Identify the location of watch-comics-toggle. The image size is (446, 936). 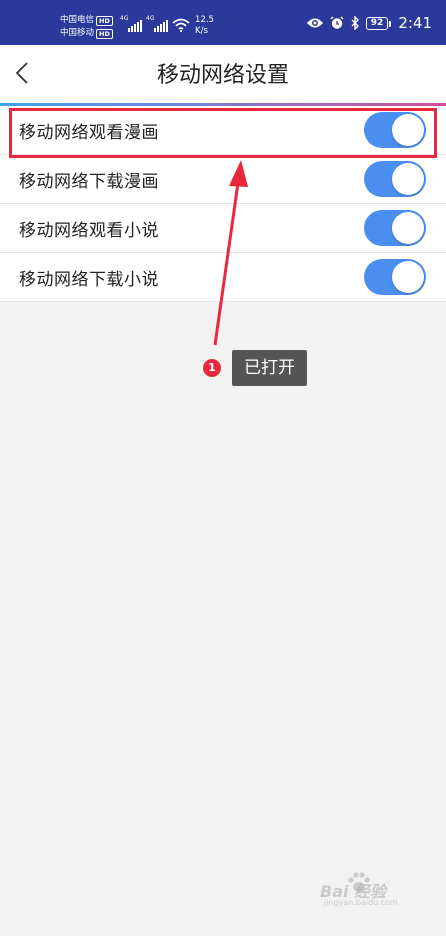
(395, 130).